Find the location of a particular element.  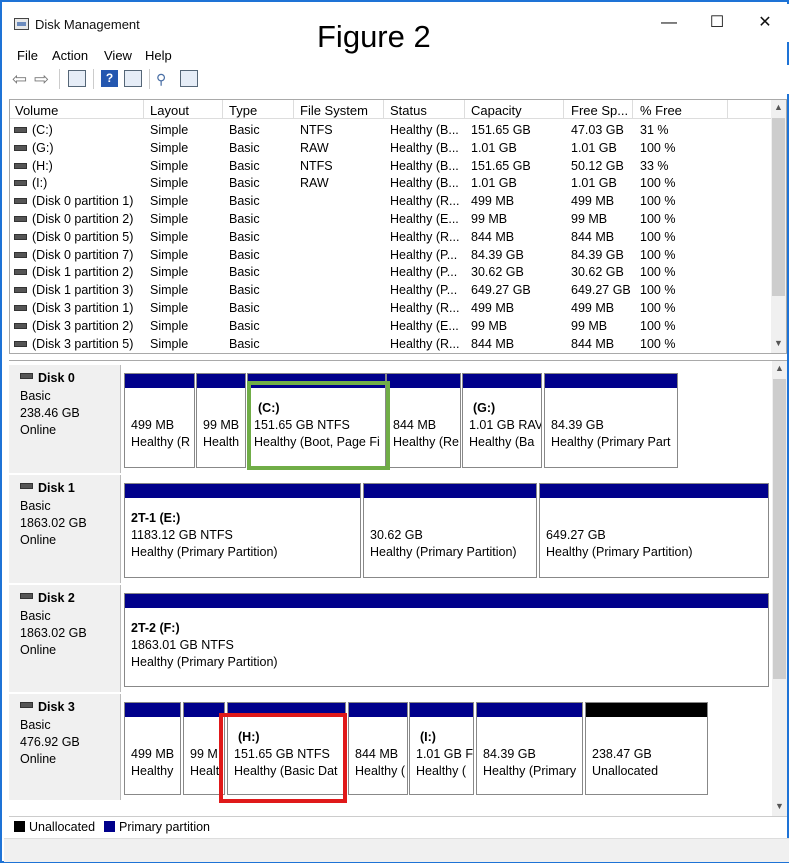

cell-free: 844 MB is located at coordinates (593, 343).